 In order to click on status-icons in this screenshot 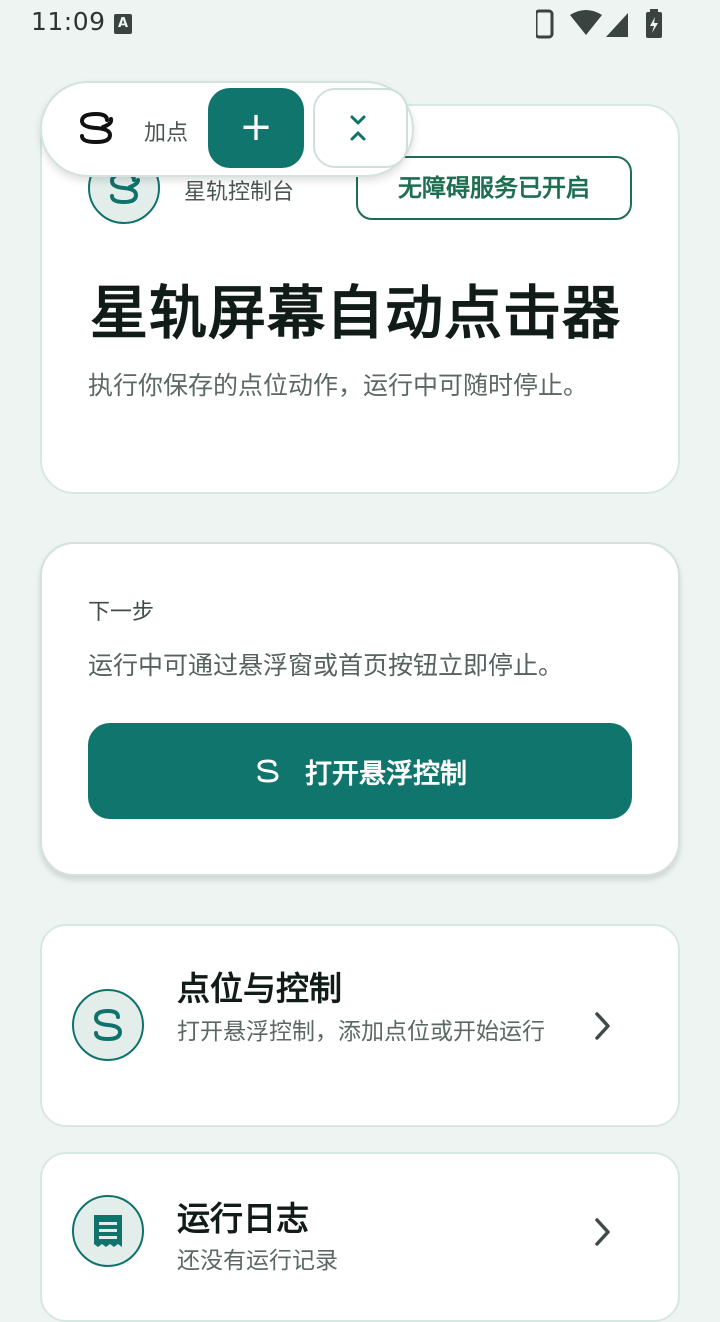, I will do `click(599, 24)`.